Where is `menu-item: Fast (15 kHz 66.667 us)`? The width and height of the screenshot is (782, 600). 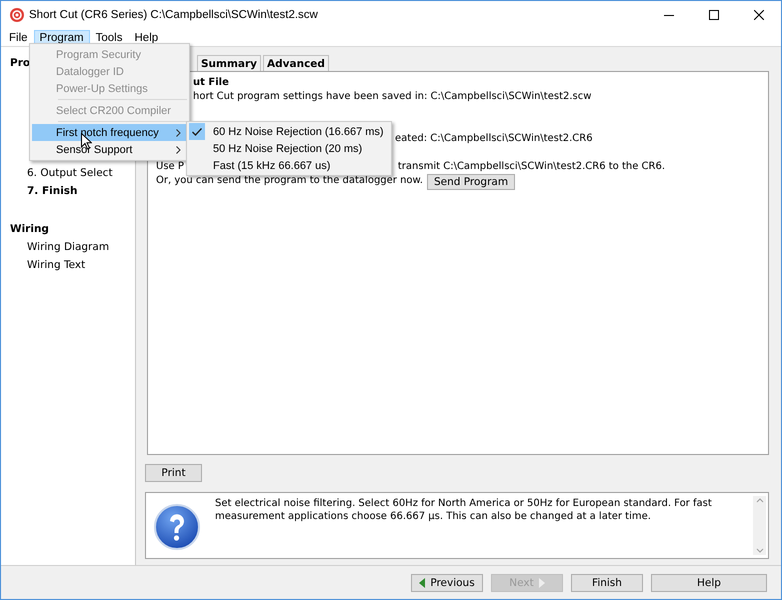
menu-item: Fast (15 kHz 66.667 us) is located at coordinates (289, 165).